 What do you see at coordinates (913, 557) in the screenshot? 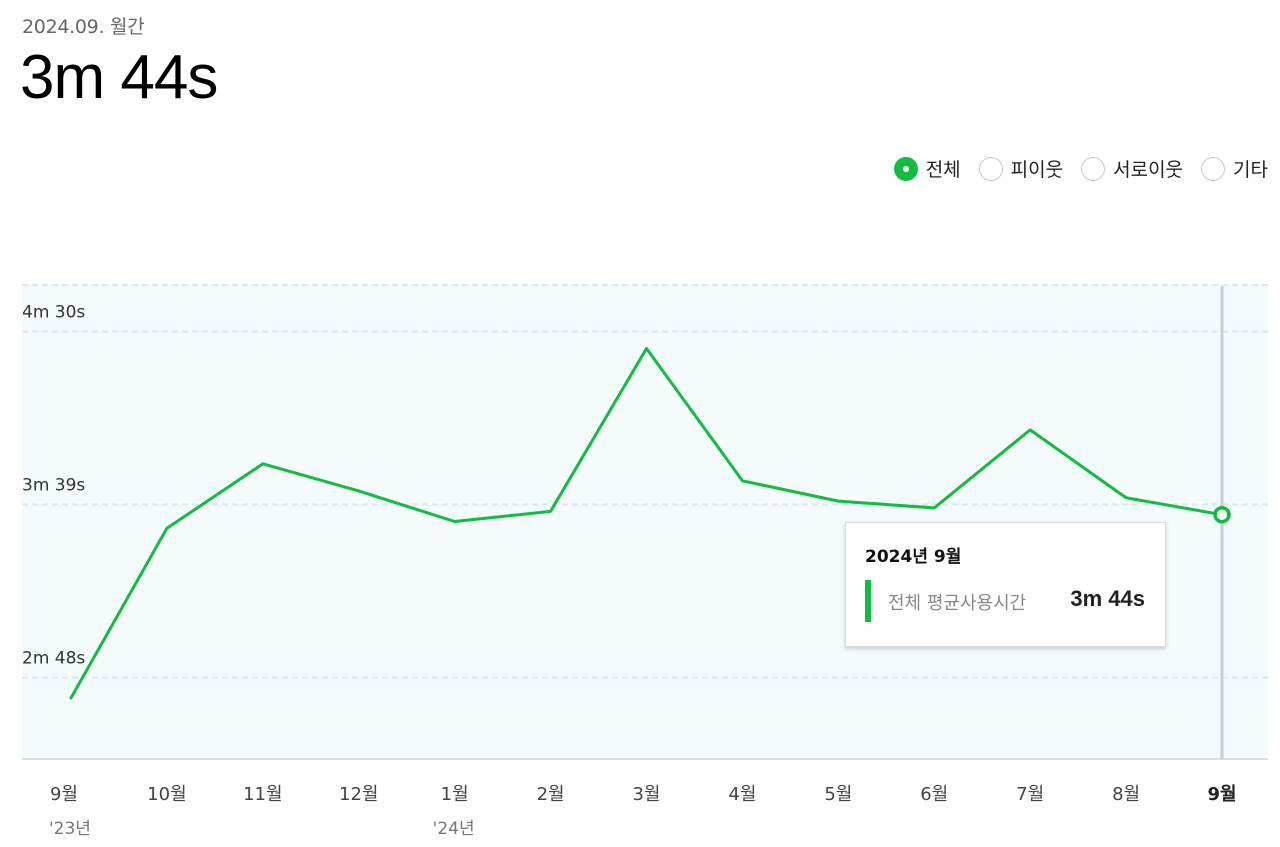
I see `tooltip-title: 2024년 9월` at bounding box center [913, 557].